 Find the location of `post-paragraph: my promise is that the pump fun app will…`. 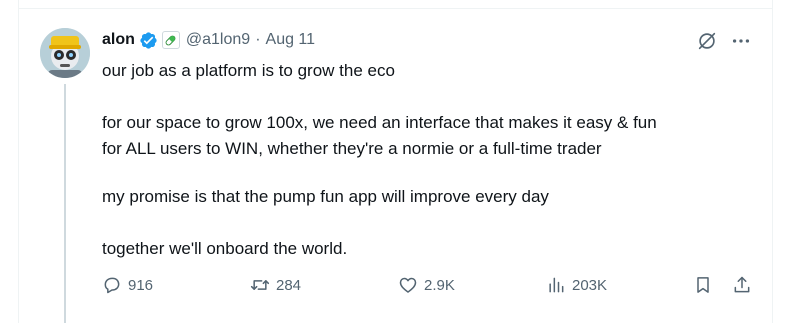

post-paragraph: my promise is that the pump fun app will… is located at coordinates (325, 196).